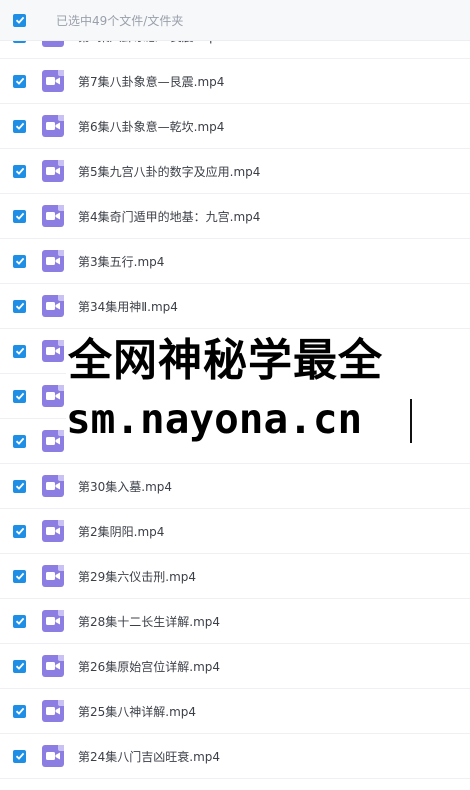 The image size is (470, 790). Describe the element at coordinates (235, 756) in the screenshot. I see `file-row: 第24集八门吉凶旺衰.mp4` at that location.